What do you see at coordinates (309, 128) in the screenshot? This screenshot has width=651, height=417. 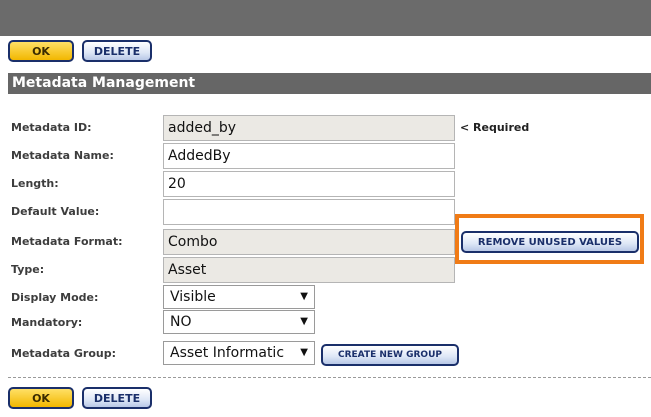 I see `metadata-id-field: added_by` at bounding box center [309, 128].